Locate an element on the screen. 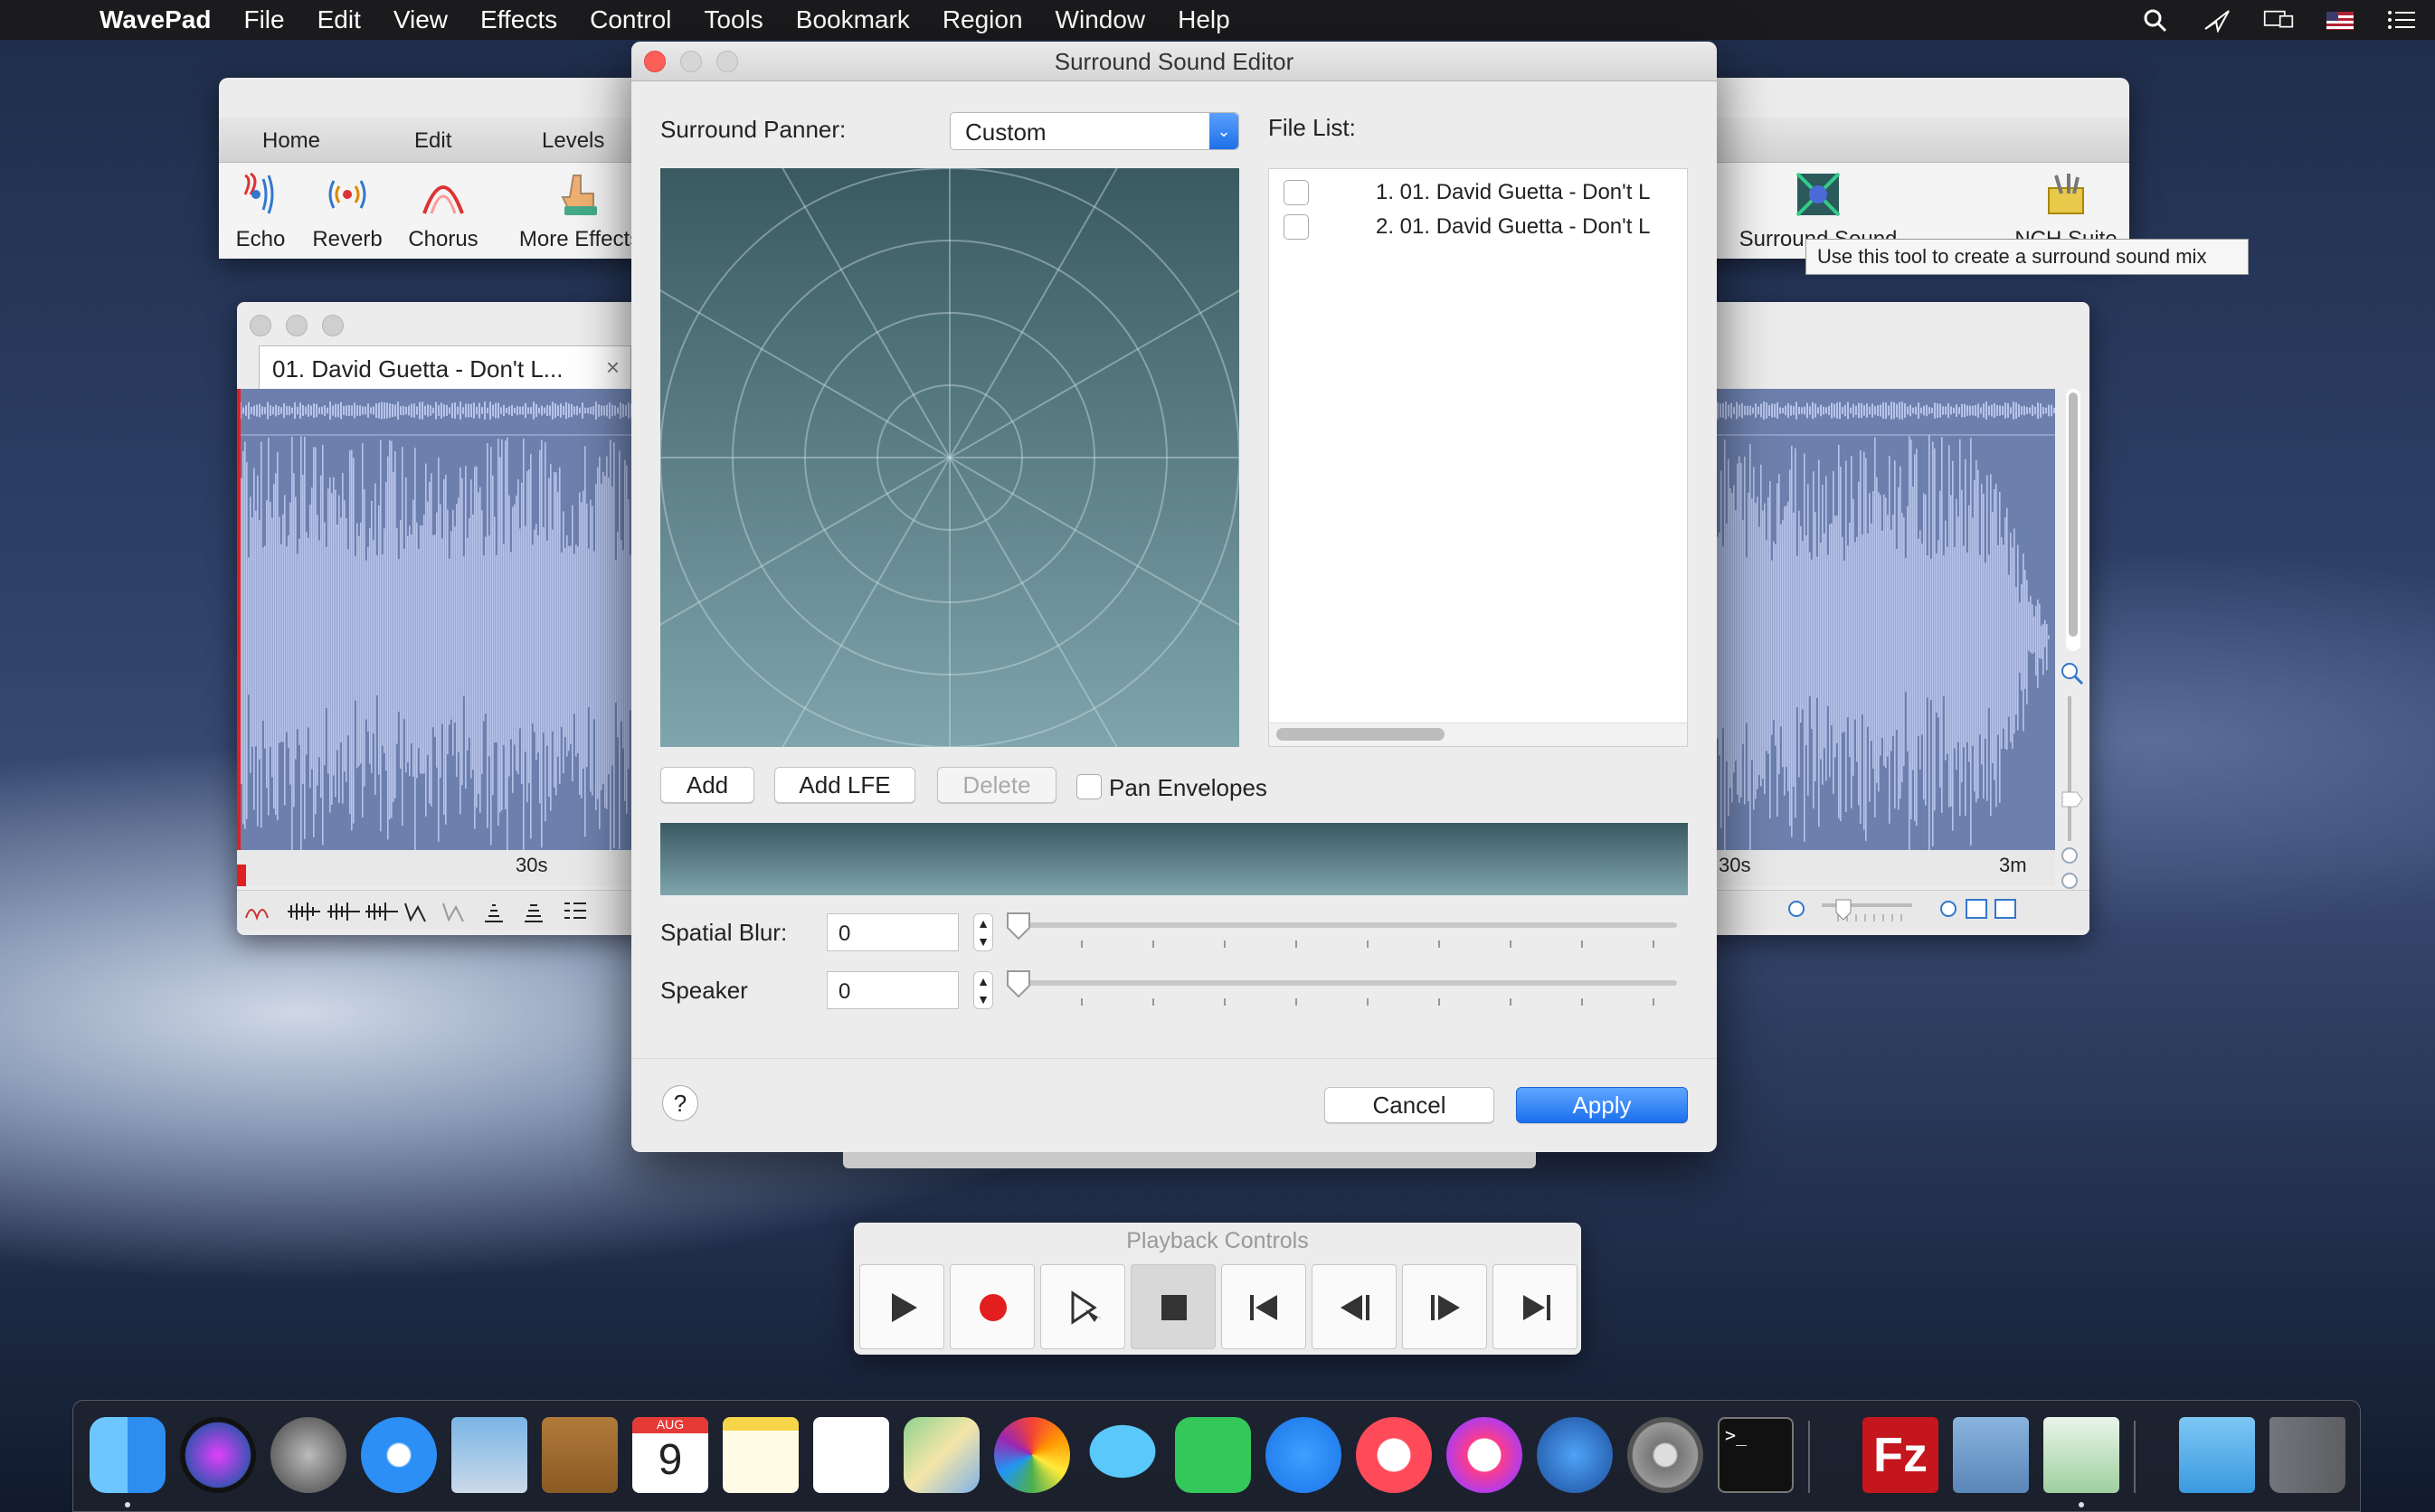 Image resolution: width=2435 pixels, height=1512 pixels. delete-button: Delete is located at coordinates (996, 785).